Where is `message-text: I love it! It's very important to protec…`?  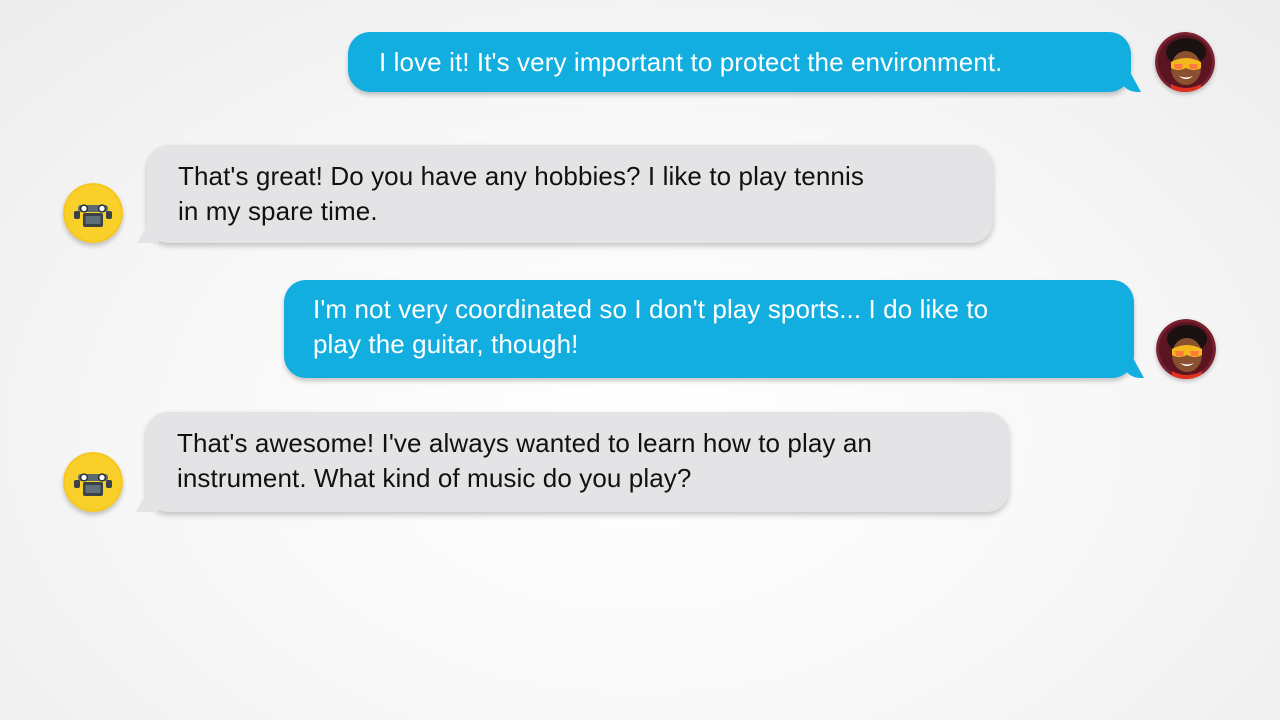
message-text: I love it! It's very important to protec… is located at coordinates (691, 62).